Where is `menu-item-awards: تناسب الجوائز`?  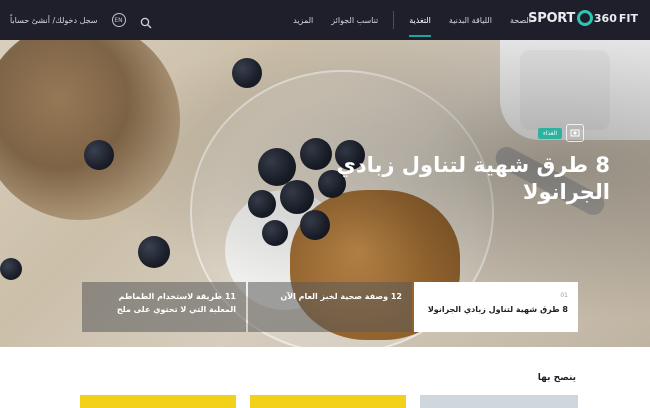 menu-item-awards: تناسب الجوائز is located at coordinates (354, 20).